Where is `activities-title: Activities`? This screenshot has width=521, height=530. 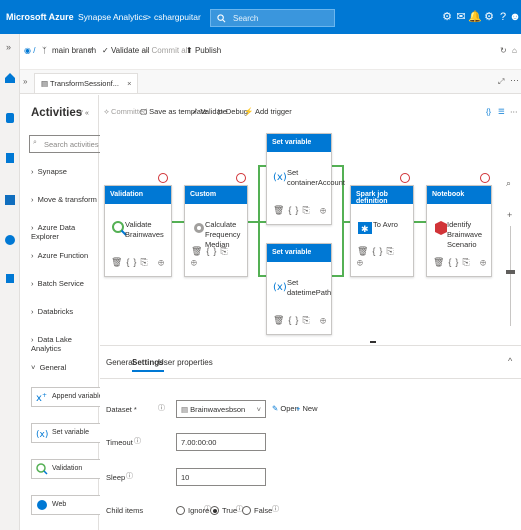
activities-title: Activities is located at coordinates (57, 113).